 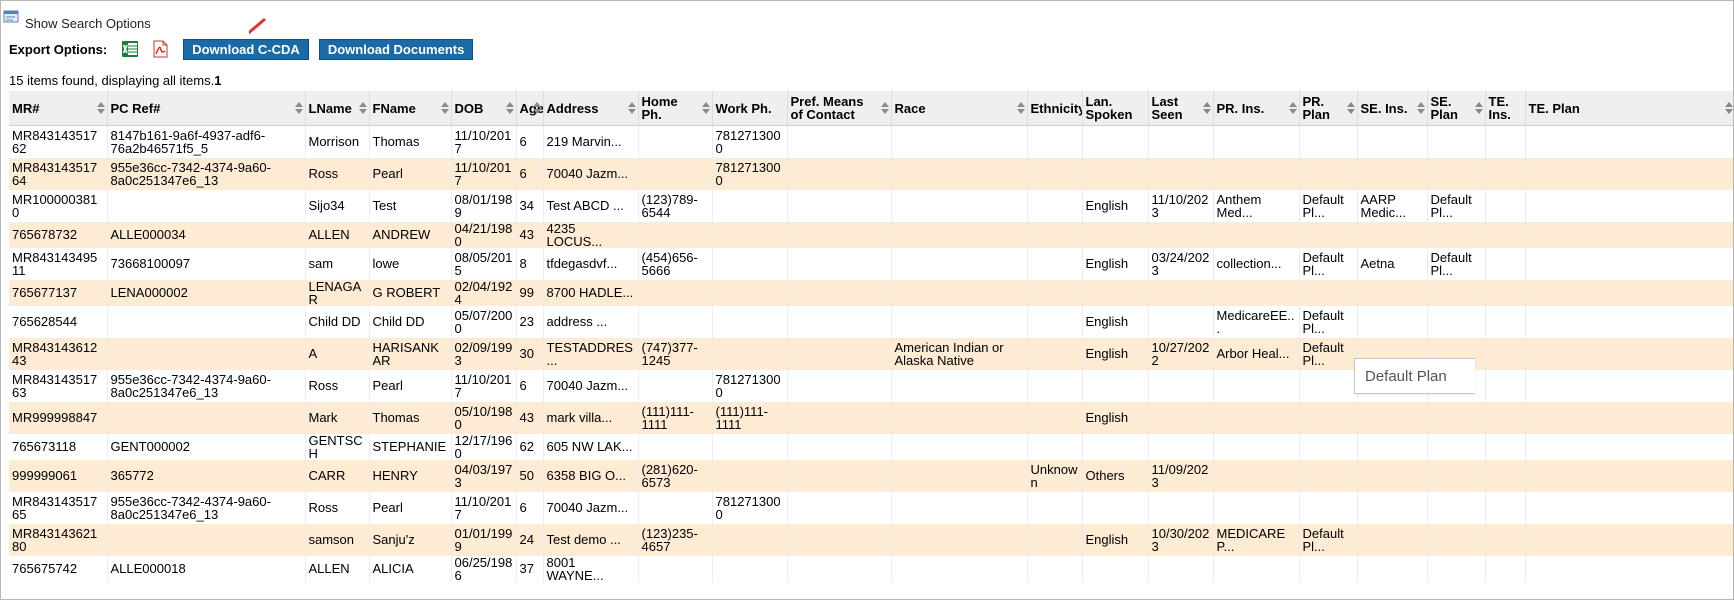 What do you see at coordinates (58, 108) in the screenshot?
I see `column-header: MR#` at bounding box center [58, 108].